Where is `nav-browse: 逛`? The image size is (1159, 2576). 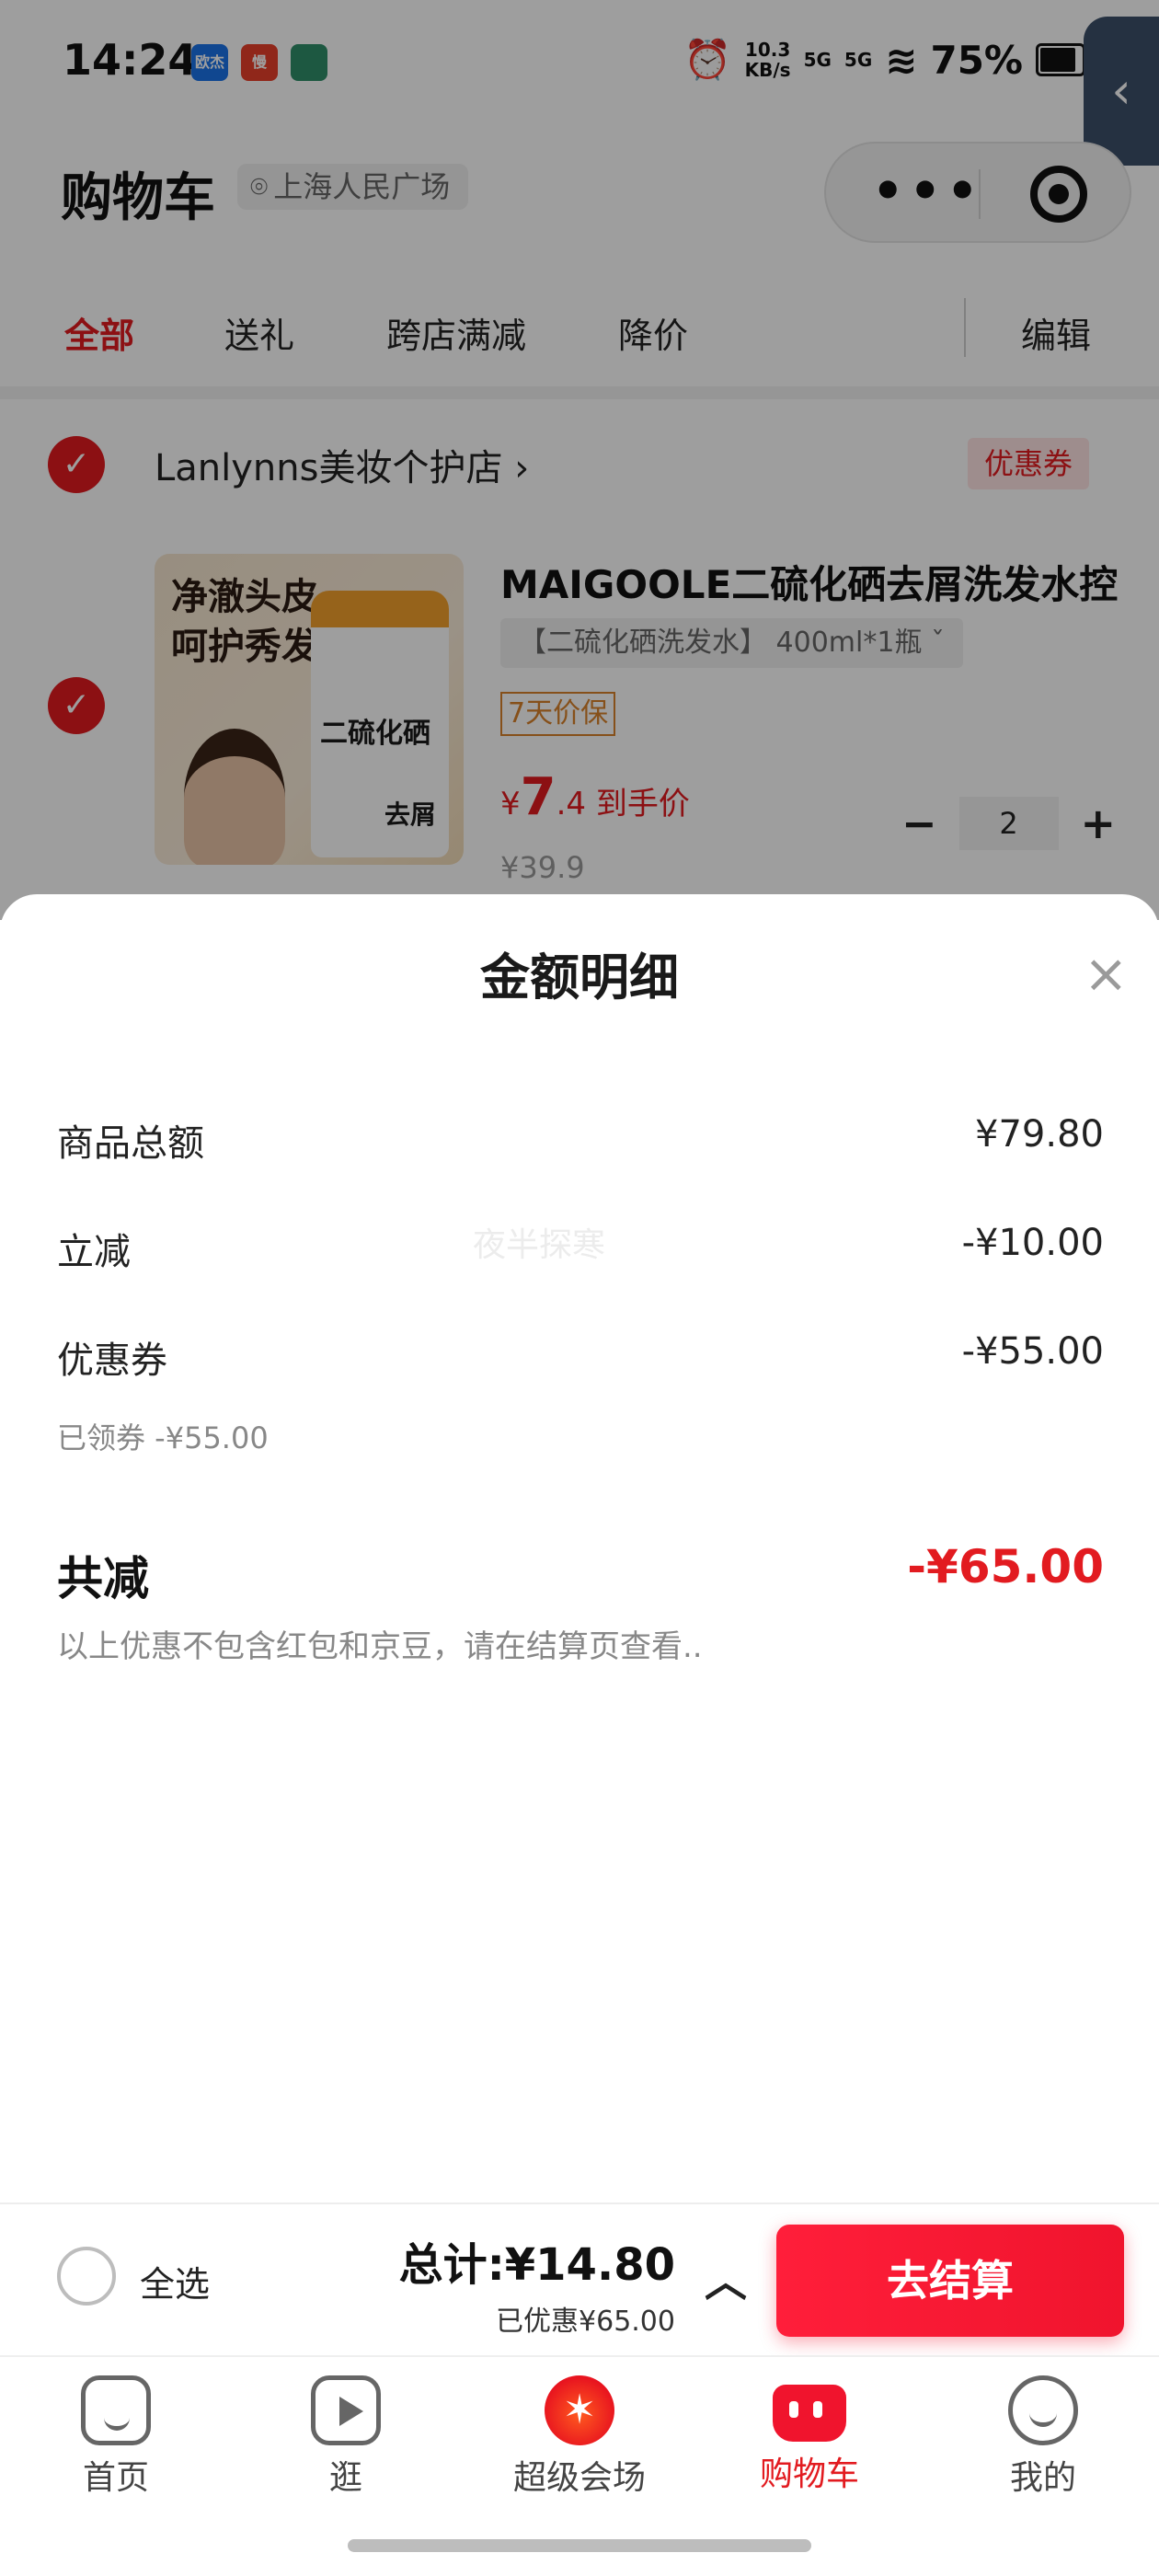 nav-browse: 逛 is located at coordinates (346, 2437).